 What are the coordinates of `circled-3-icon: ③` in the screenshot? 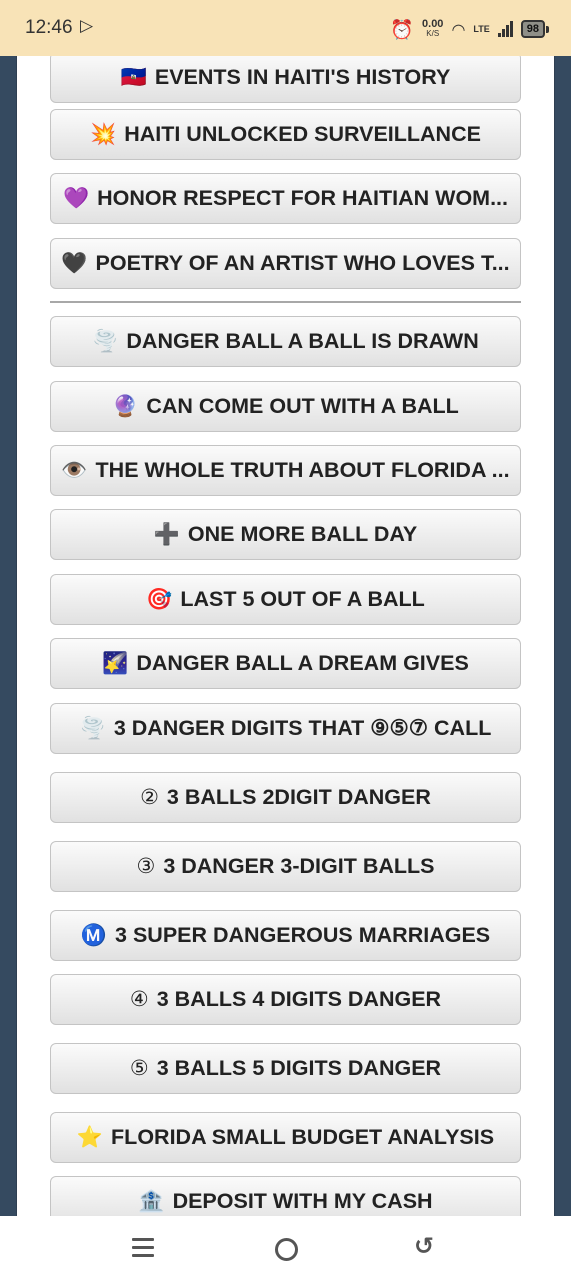 It's located at (146, 866).